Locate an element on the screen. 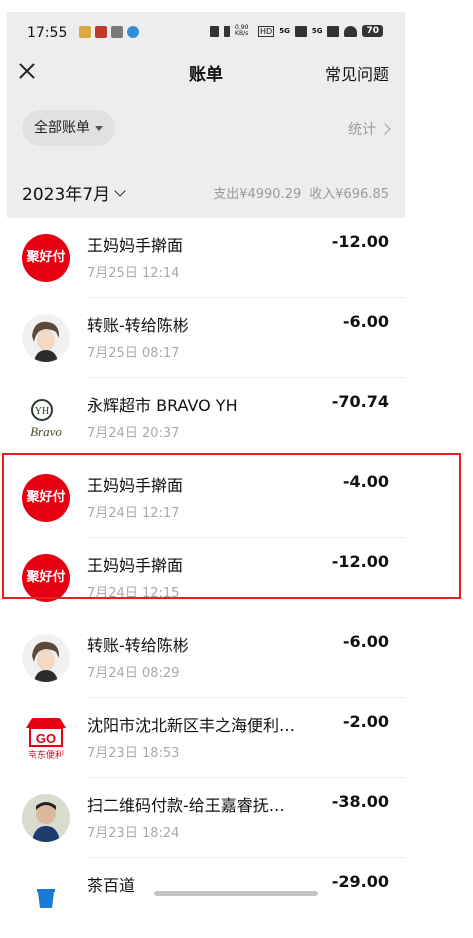  transaction-row: 扫二维码付款-给王嘉睿抚… 7月23日 18:24 -38.00 is located at coordinates (206, 818).